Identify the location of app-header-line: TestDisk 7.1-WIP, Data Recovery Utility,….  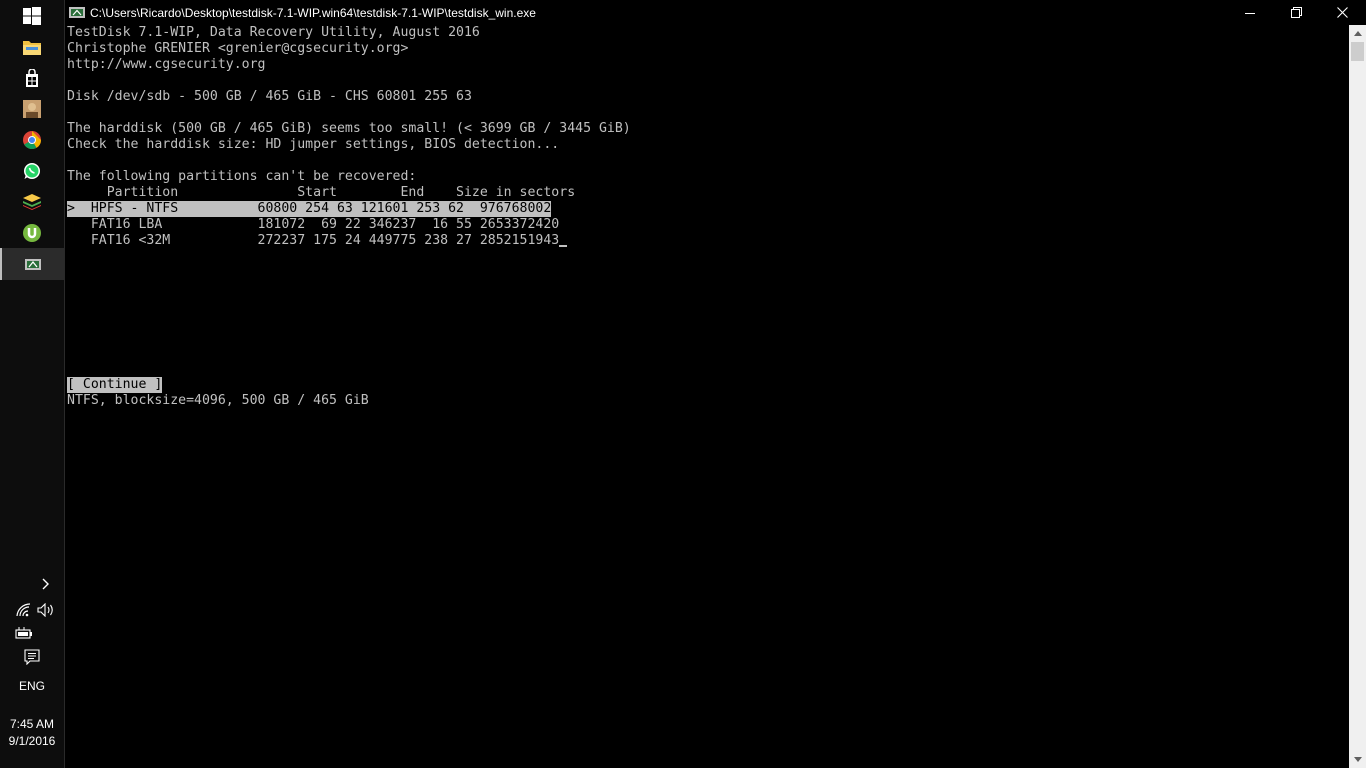
(273, 32).